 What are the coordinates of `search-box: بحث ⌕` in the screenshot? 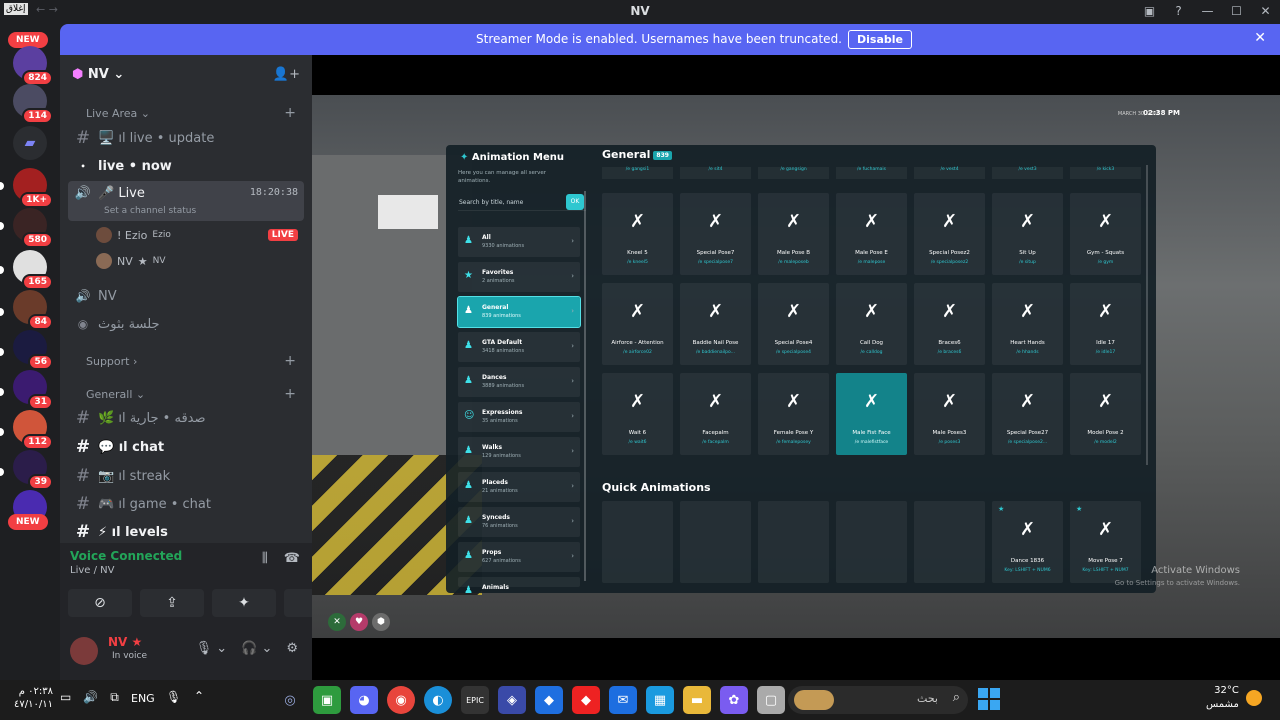 It's located at (878, 700).